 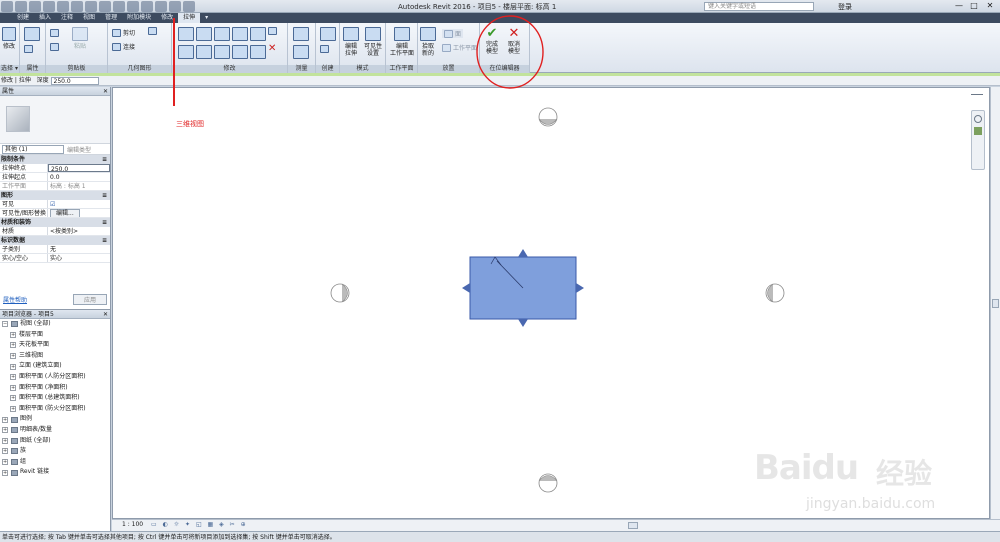 I want to click on tab-insert: 插入, so click(x=45, y=18).